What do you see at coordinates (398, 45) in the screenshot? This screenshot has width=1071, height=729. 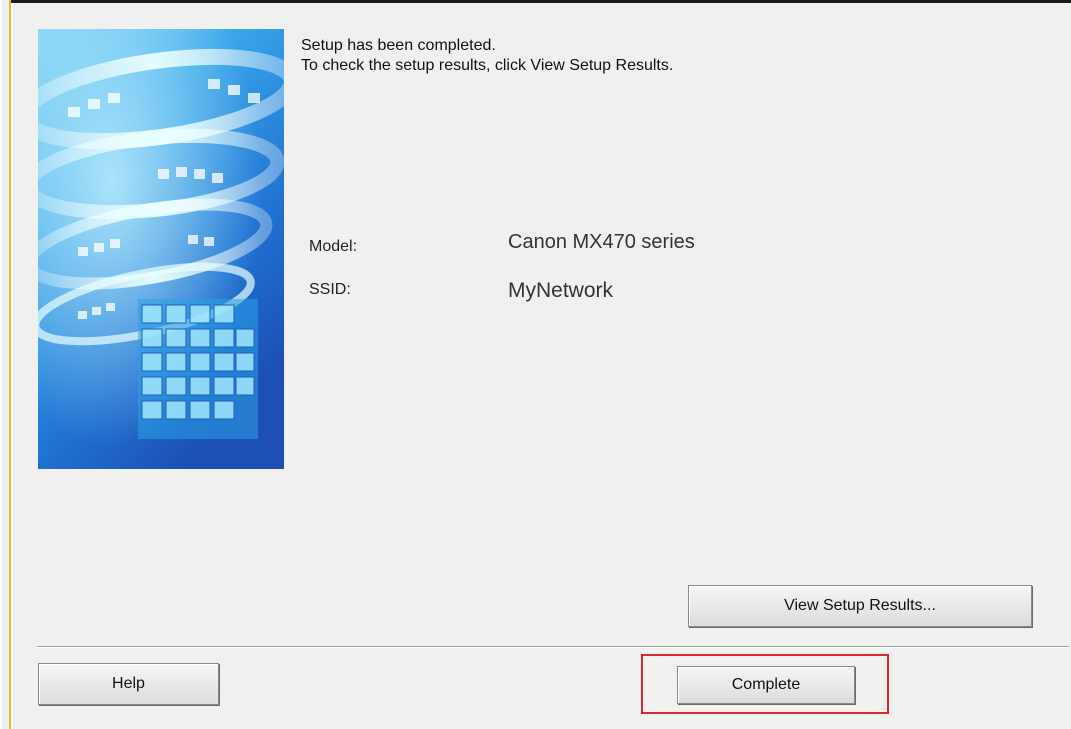 I see `message-line-1: Setup has been completed.` at bounding box center [398, 45].